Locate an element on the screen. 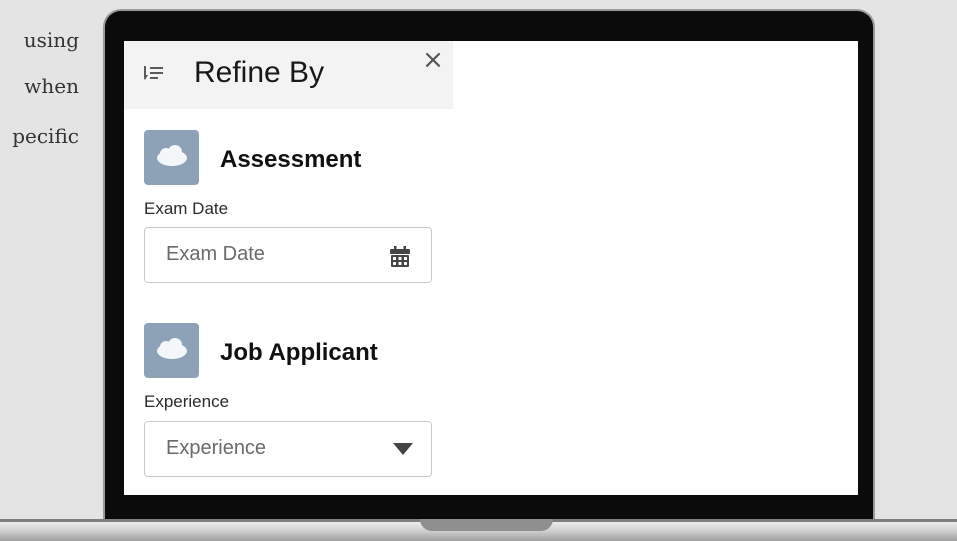 The width and height of the screenshot is (957, 541). exam-date-placeholder: Exam Date is located at coordinates (215, 254).